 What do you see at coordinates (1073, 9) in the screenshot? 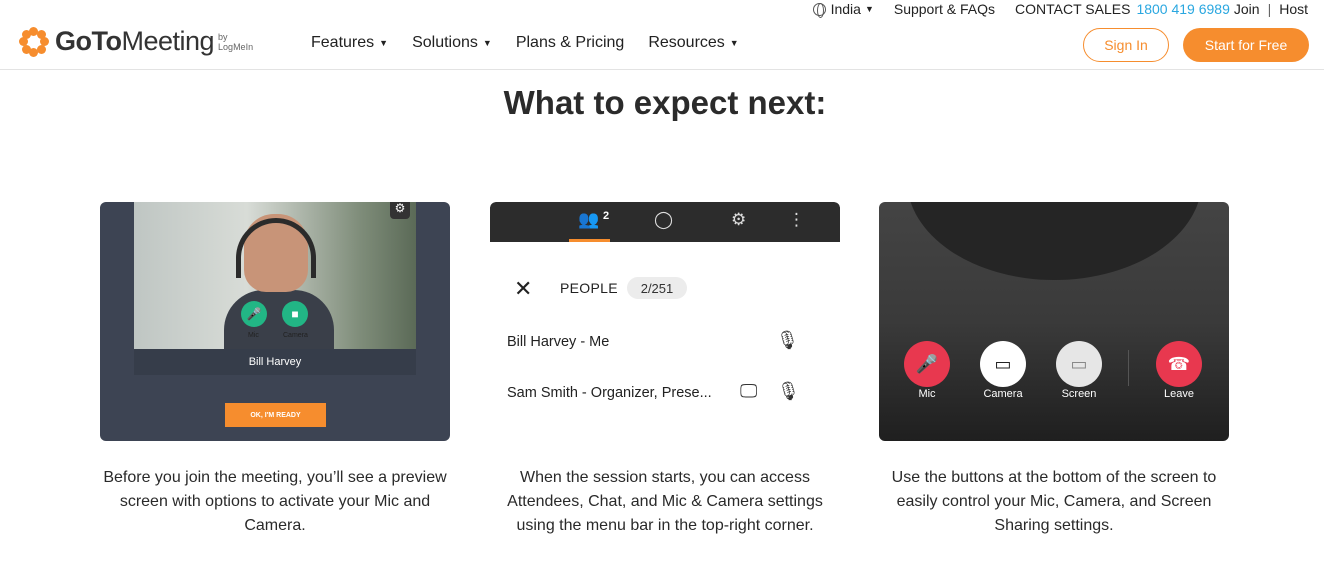
I see `contact-sales-label: CONTACT SALES` at bounding box center [1073, 9].